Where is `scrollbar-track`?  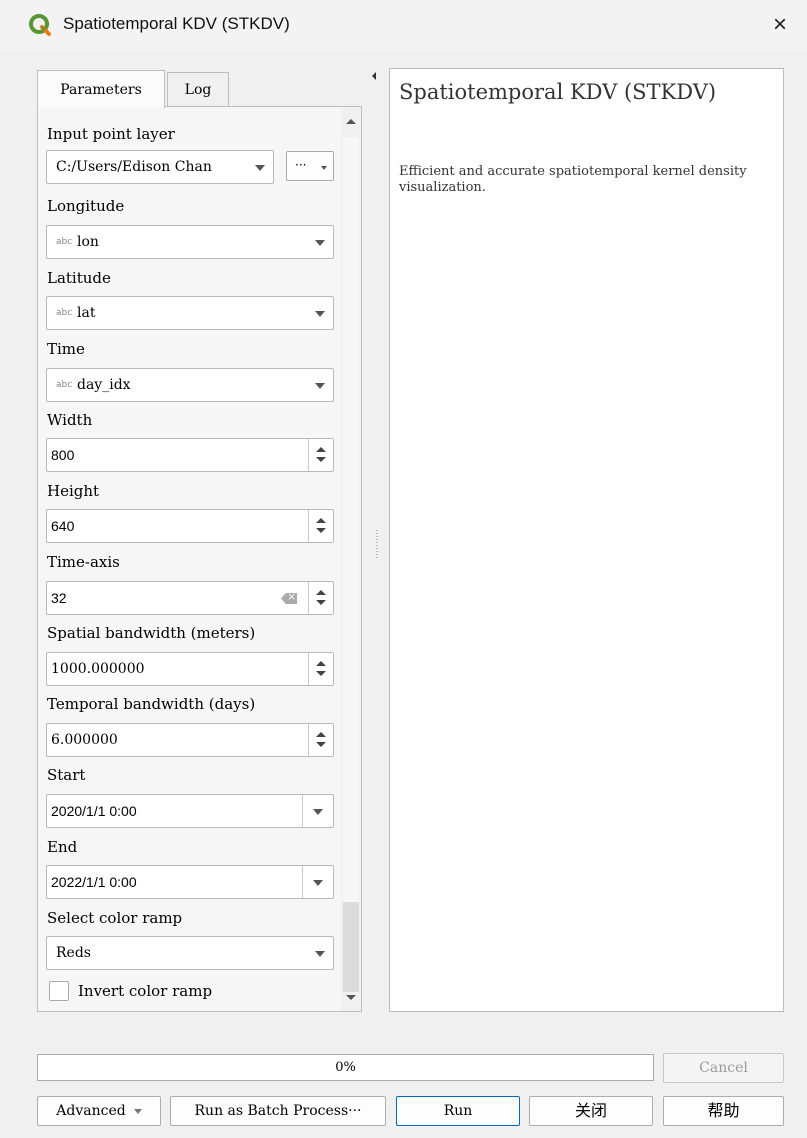 scrollbar-track is located at coordinates (351, 947).